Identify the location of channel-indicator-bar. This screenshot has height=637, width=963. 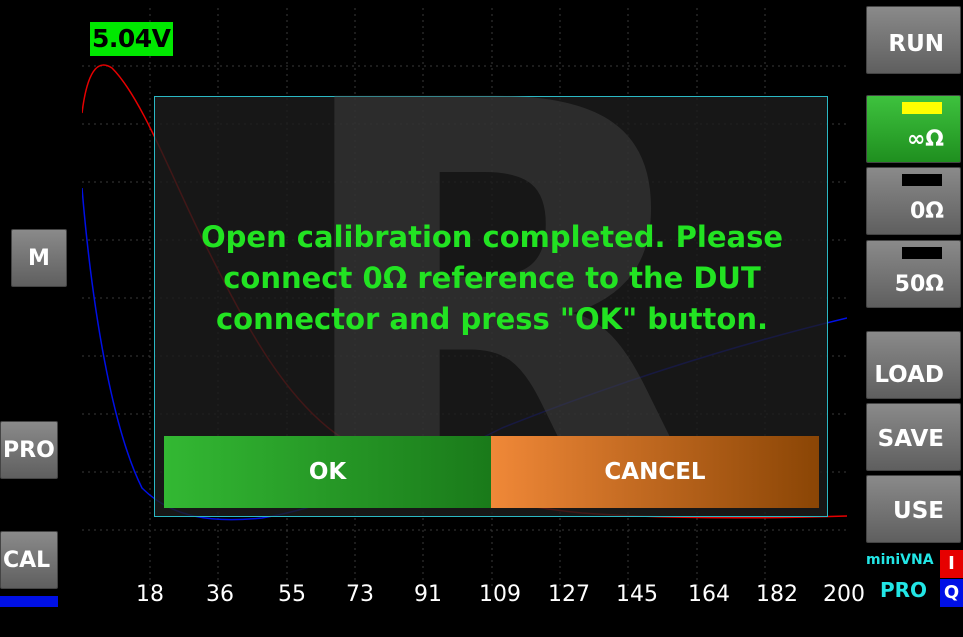
(29, 601).